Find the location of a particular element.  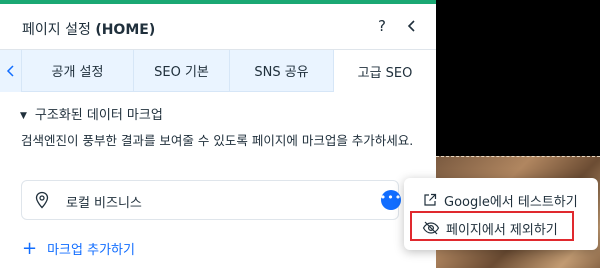

location-pin-icon is located at coordinates (42, 200).